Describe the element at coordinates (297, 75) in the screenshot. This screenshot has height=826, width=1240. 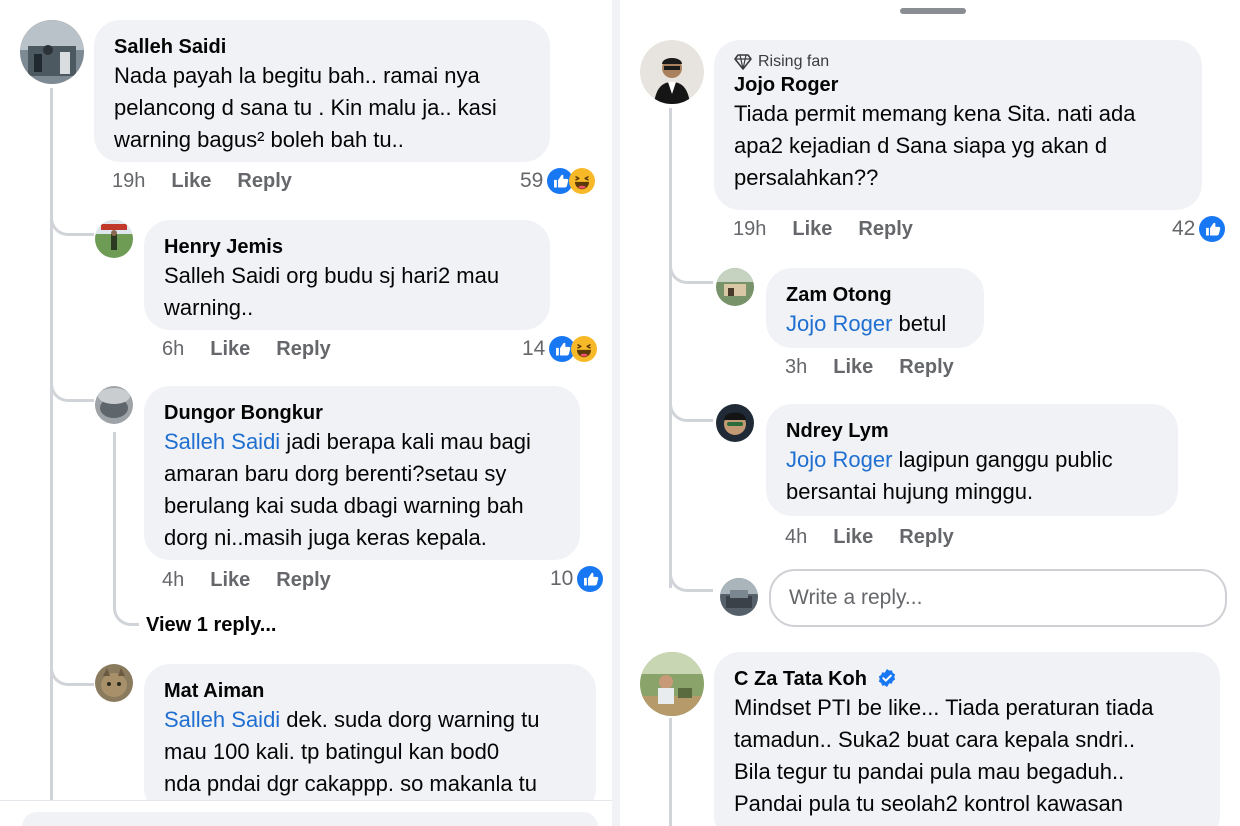
I see `comment-text-line: Nada payah la begitu bah.. ramai nya` at that location.